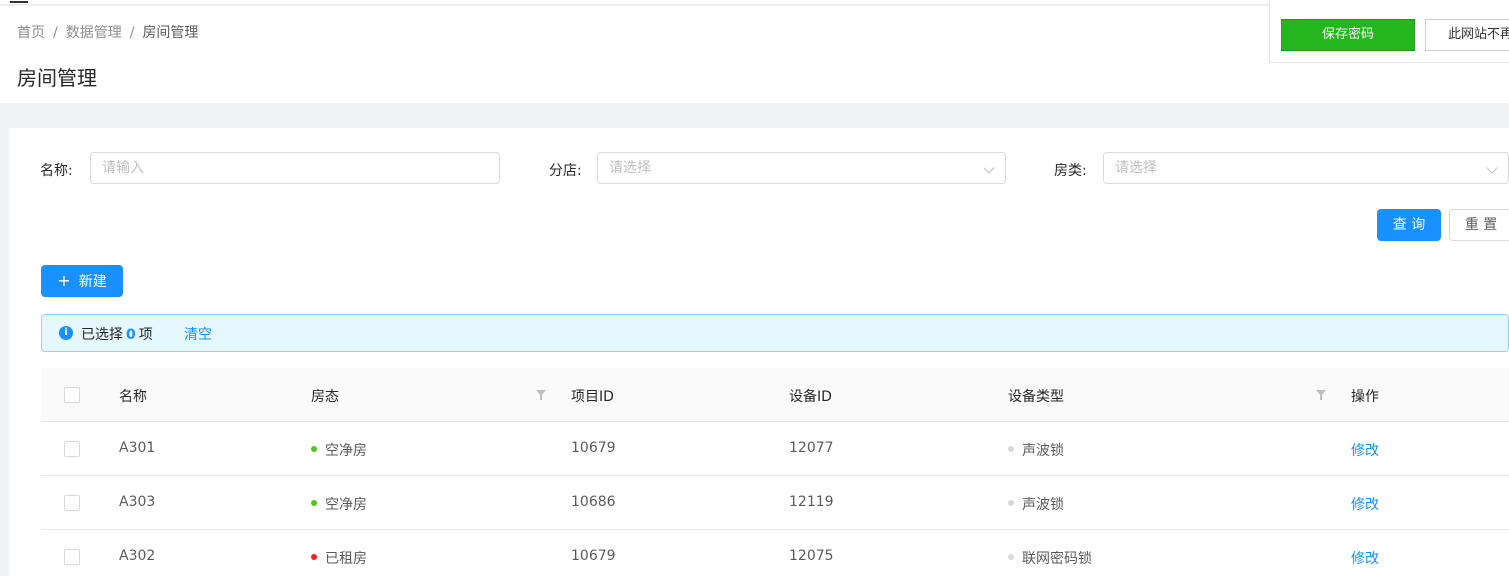 This screenshot has width=1509, height=576. Describe the element at coordinates (541, 395) in the screenshot. I see `status-filter-icon` at that location.